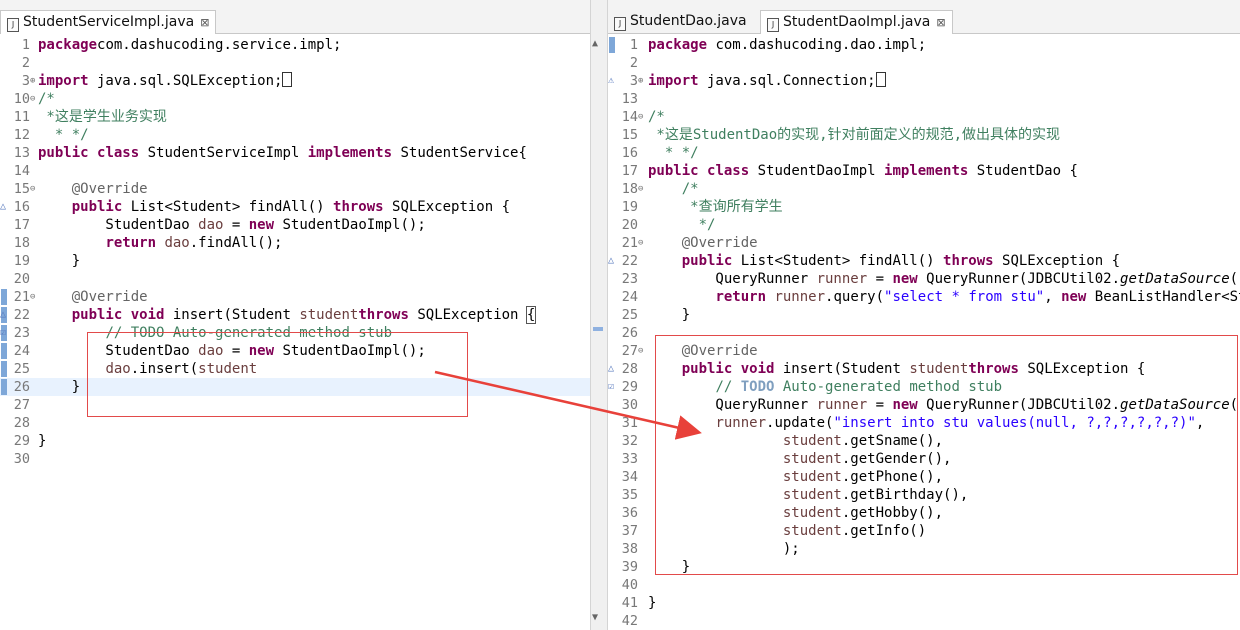  What do you see at coordinates (185, 81) in the screenshot?
I see `code-token: java.sql.SQLException;` at bounding box center [185, 81].